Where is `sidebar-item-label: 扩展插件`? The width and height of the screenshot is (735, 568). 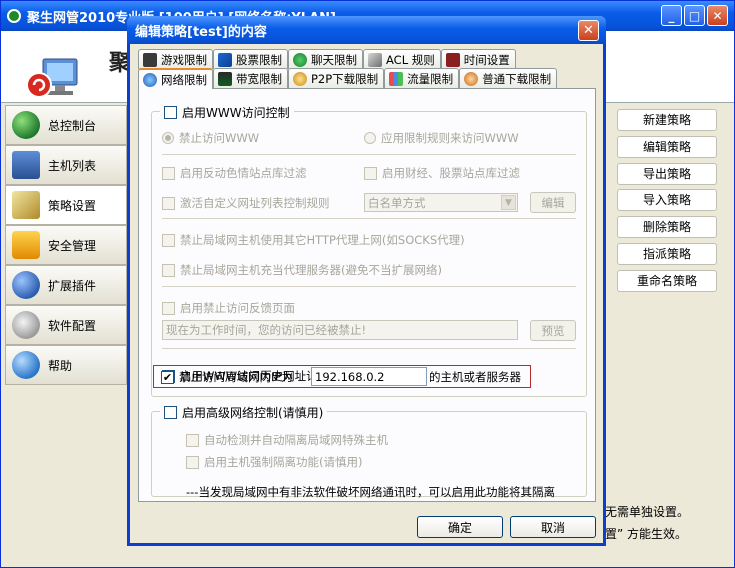 sidebar-item-label: 扩展插件 is located at coordinates (72, 285).